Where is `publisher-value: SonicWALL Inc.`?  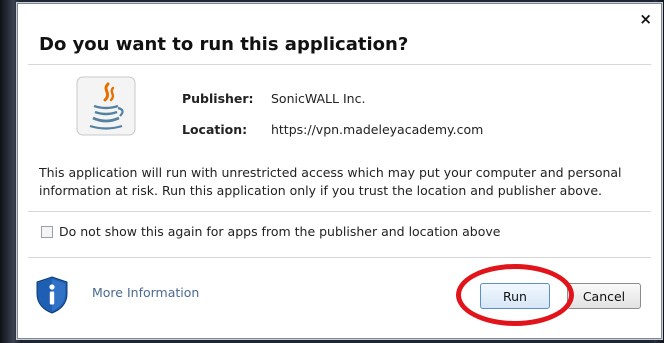 publisher-value: SonicWALL Inc. is located at coordinates (318, 98).